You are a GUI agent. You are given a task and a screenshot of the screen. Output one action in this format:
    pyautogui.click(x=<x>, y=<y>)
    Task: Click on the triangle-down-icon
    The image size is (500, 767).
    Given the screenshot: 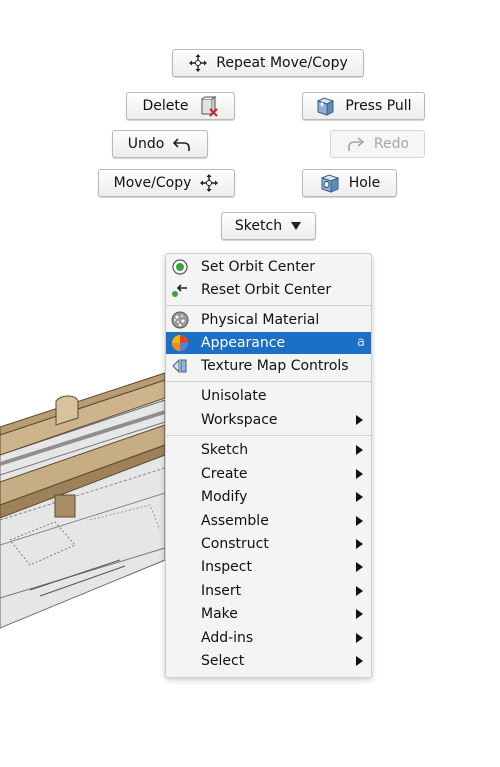 What is the action you would take?
    pyautogui.click(x=296, y=226)
    